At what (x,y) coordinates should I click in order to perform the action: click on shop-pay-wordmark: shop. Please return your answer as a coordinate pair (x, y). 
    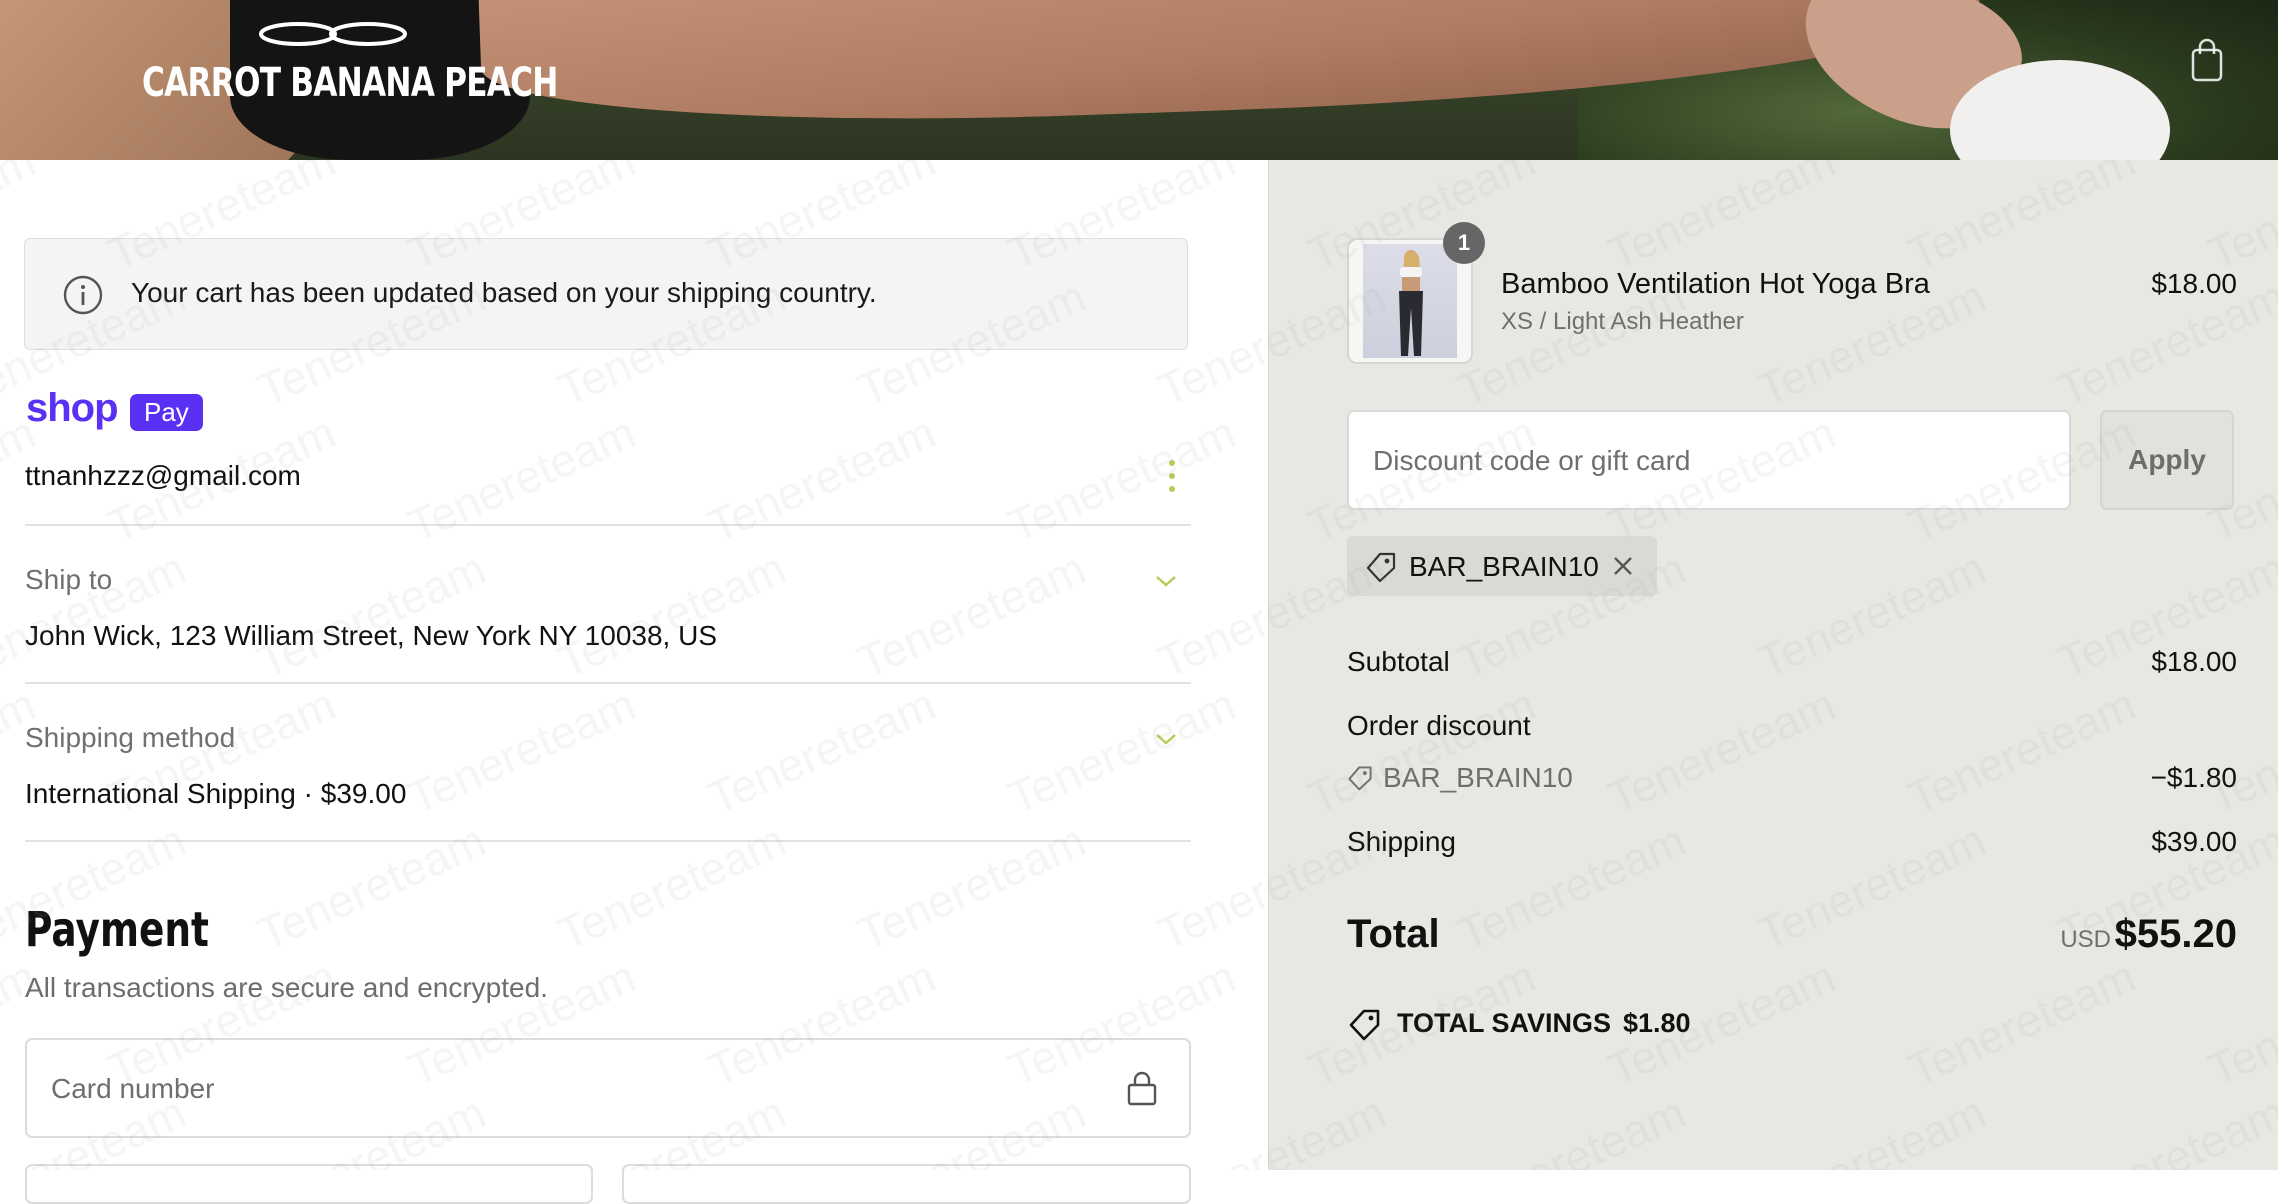
    Looking at the image, I should click on (72, 408).